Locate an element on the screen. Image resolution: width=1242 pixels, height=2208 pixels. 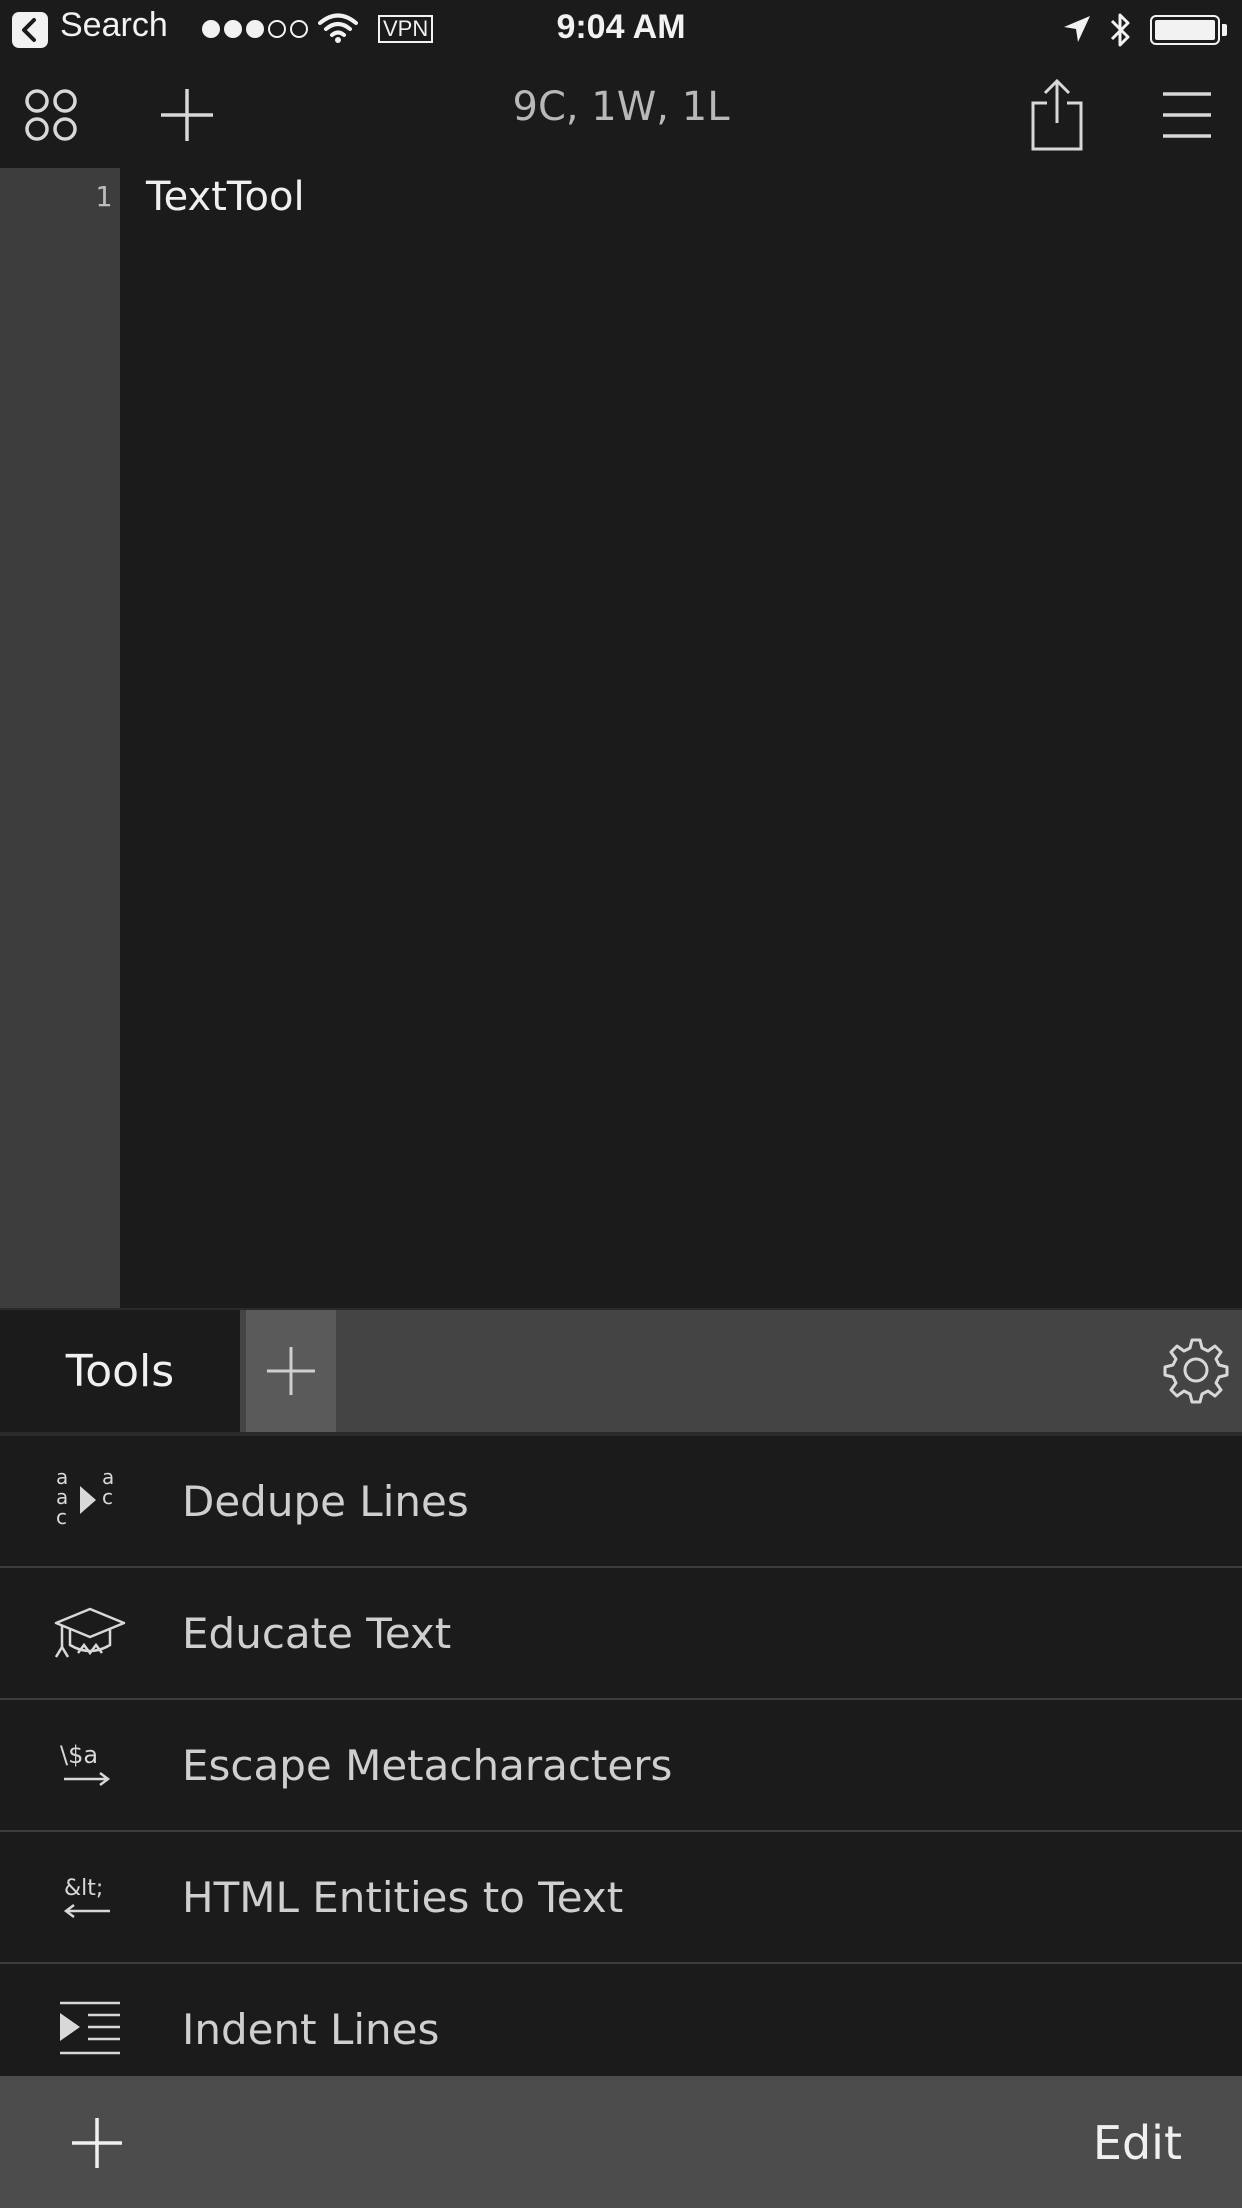
edit-button: Edit is located at coordinates (1137, 2143).